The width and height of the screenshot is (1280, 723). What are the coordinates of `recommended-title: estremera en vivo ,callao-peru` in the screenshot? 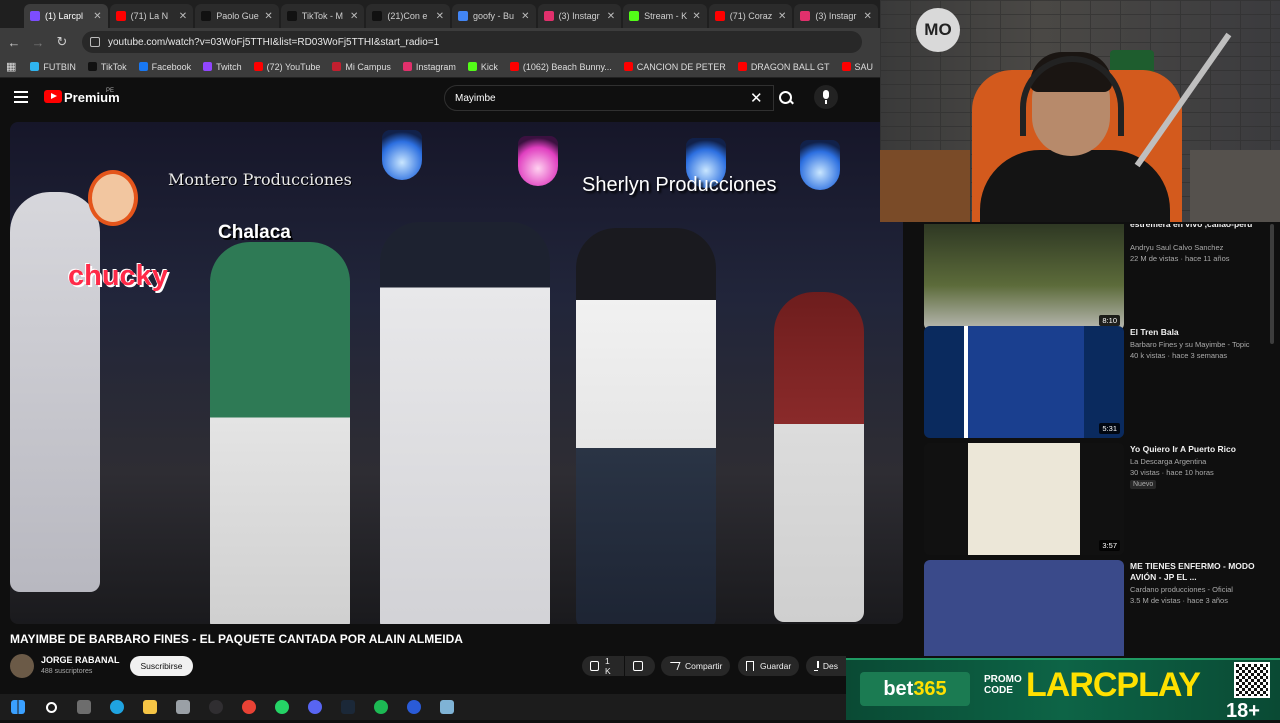 It's located at (1195, 227).